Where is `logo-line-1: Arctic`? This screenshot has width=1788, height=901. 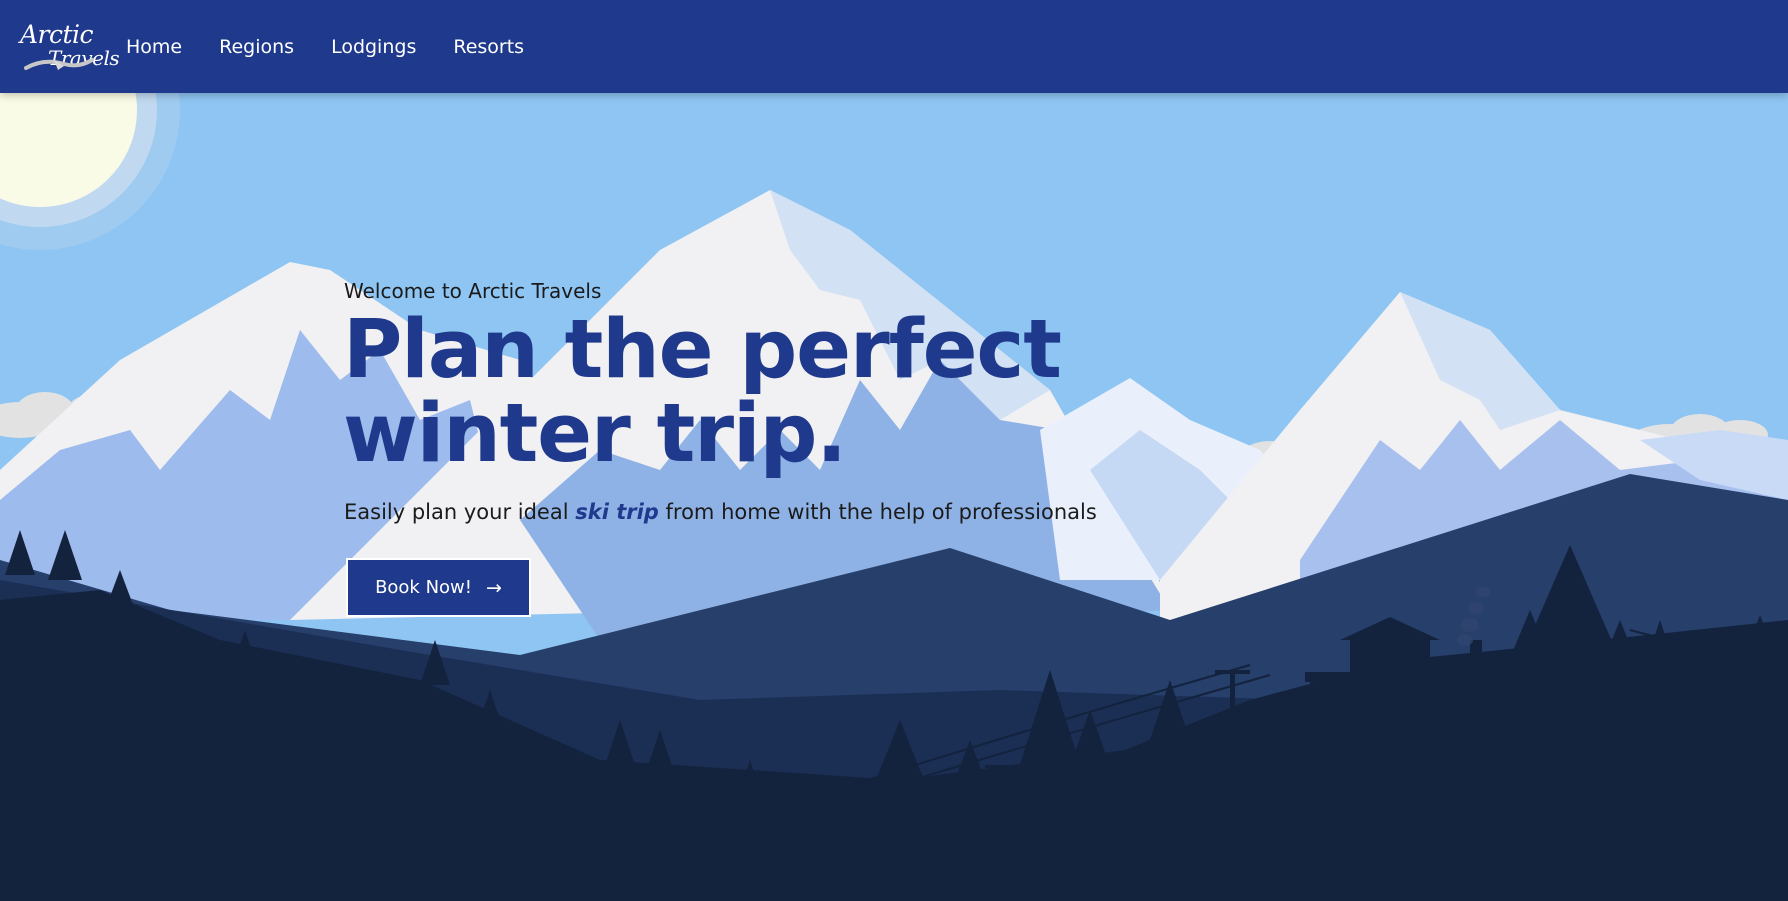
logo-line-1: Arctic is located at coordinates (57, 34).